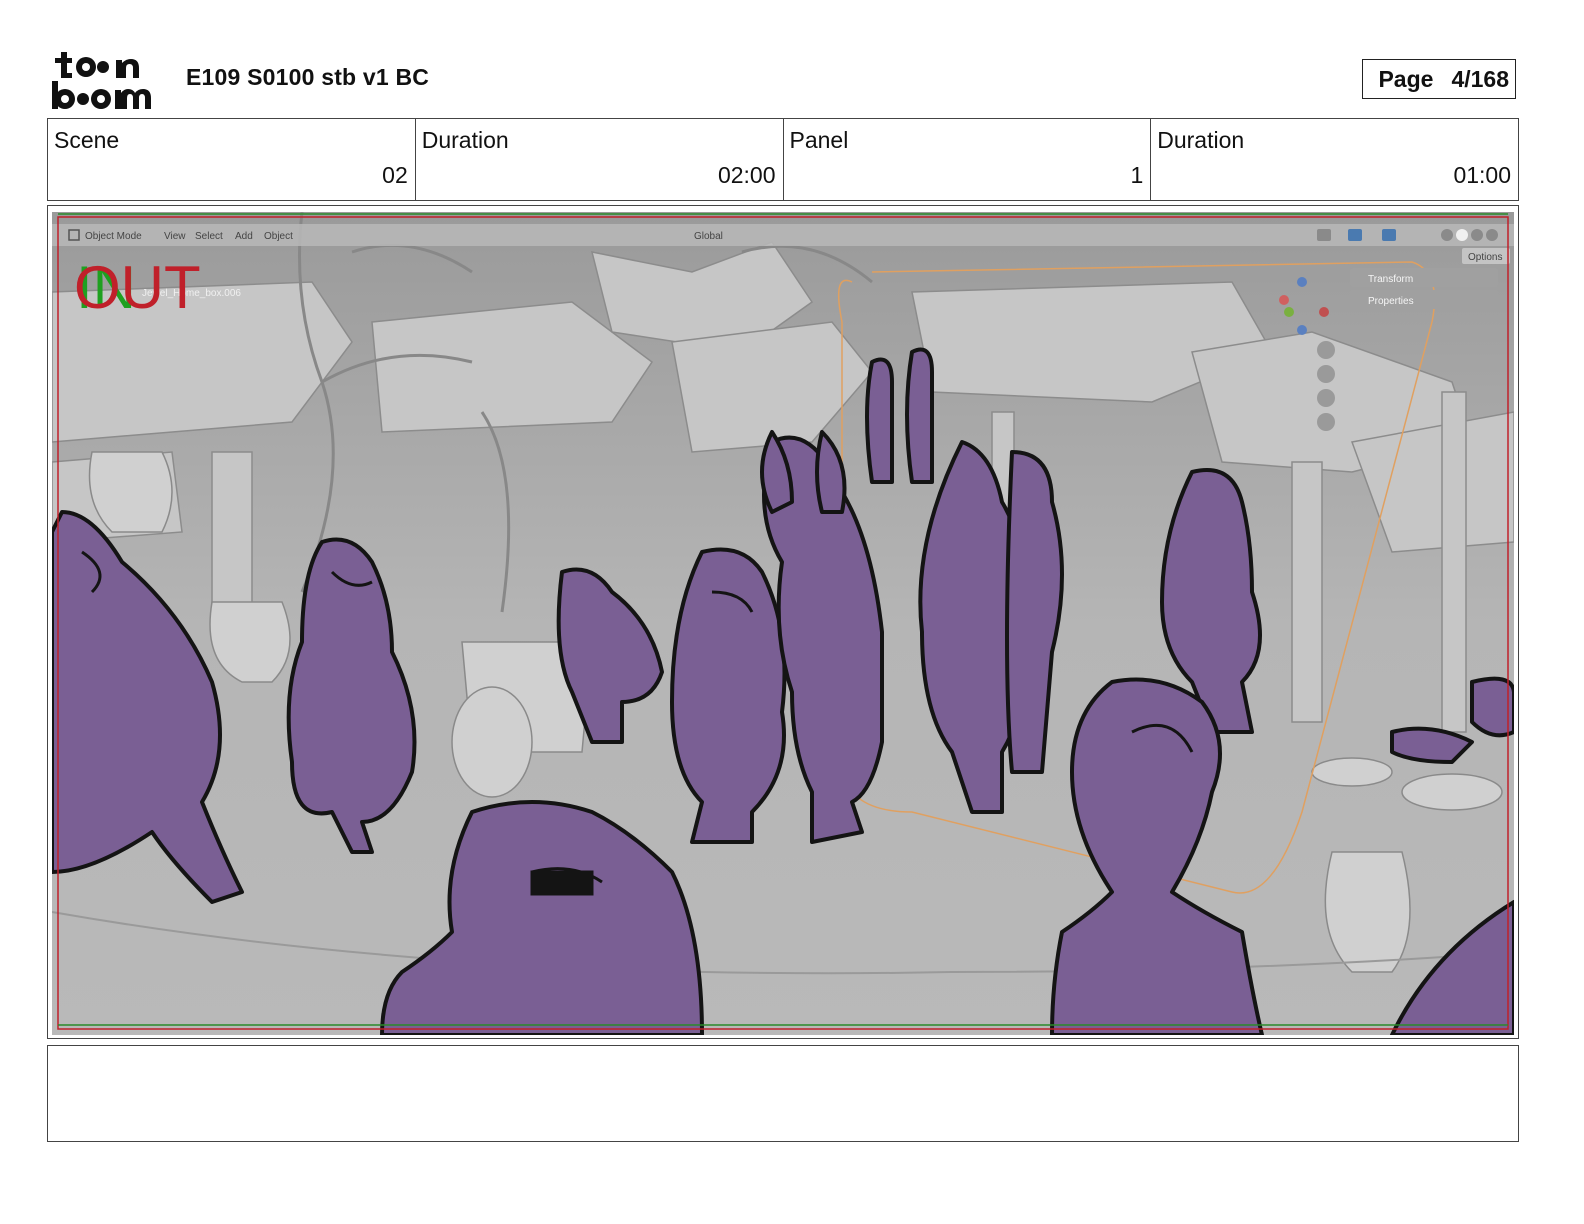 The width and height of the screenshot is (1584, 1224). What do you see at coordinates (113, 236) in the screenshot?
I see `viewport-mode-text: Object Mode` at bounding box center [113, 236].